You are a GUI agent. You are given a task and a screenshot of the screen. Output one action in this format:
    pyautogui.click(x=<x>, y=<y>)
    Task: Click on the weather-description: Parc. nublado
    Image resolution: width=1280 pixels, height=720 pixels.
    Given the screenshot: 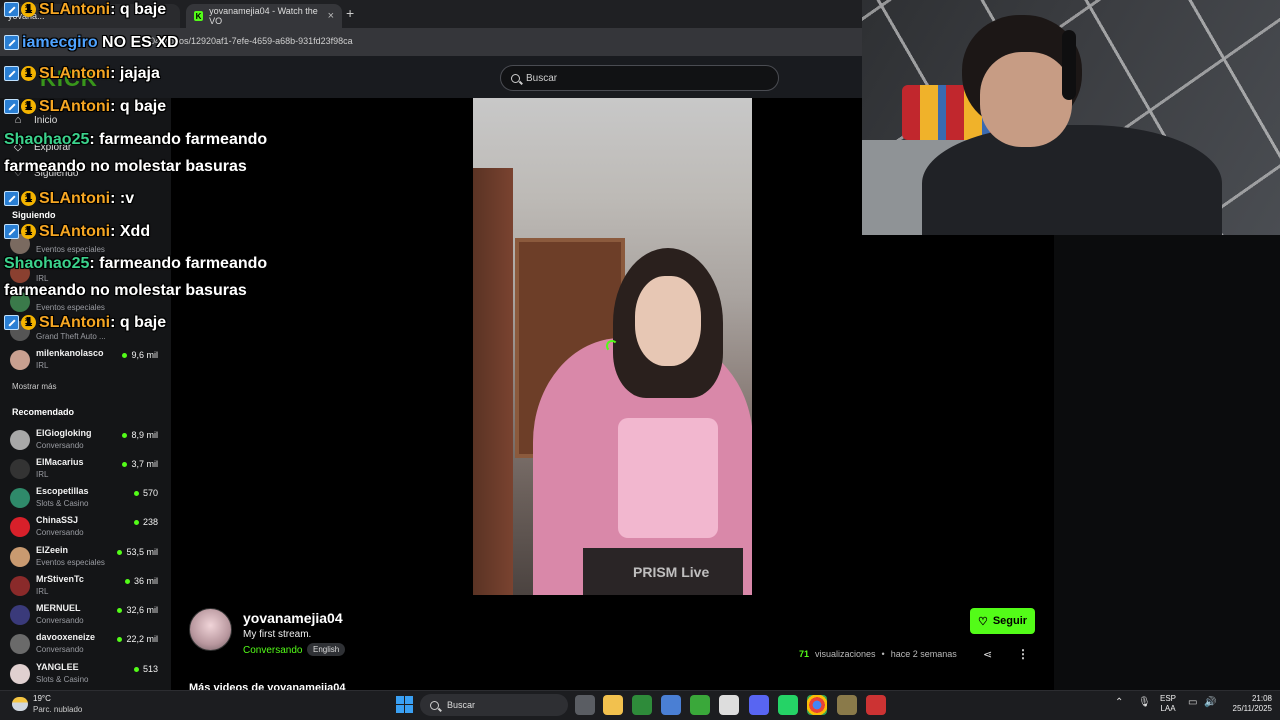 What is the action you would take?
    pyautogui.click(x=57, y=709)
    